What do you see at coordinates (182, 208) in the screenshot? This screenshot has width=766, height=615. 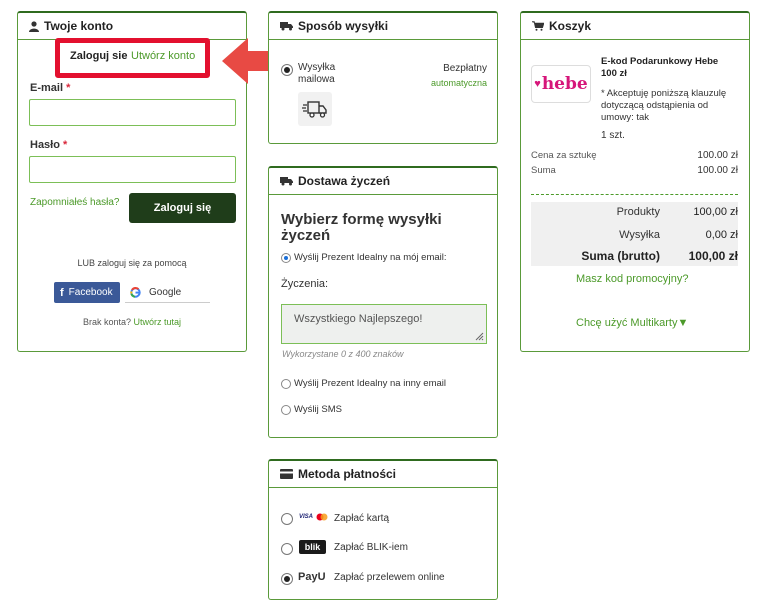 I see `login-button: Zaloguj się` at bounding box center [182, 208].